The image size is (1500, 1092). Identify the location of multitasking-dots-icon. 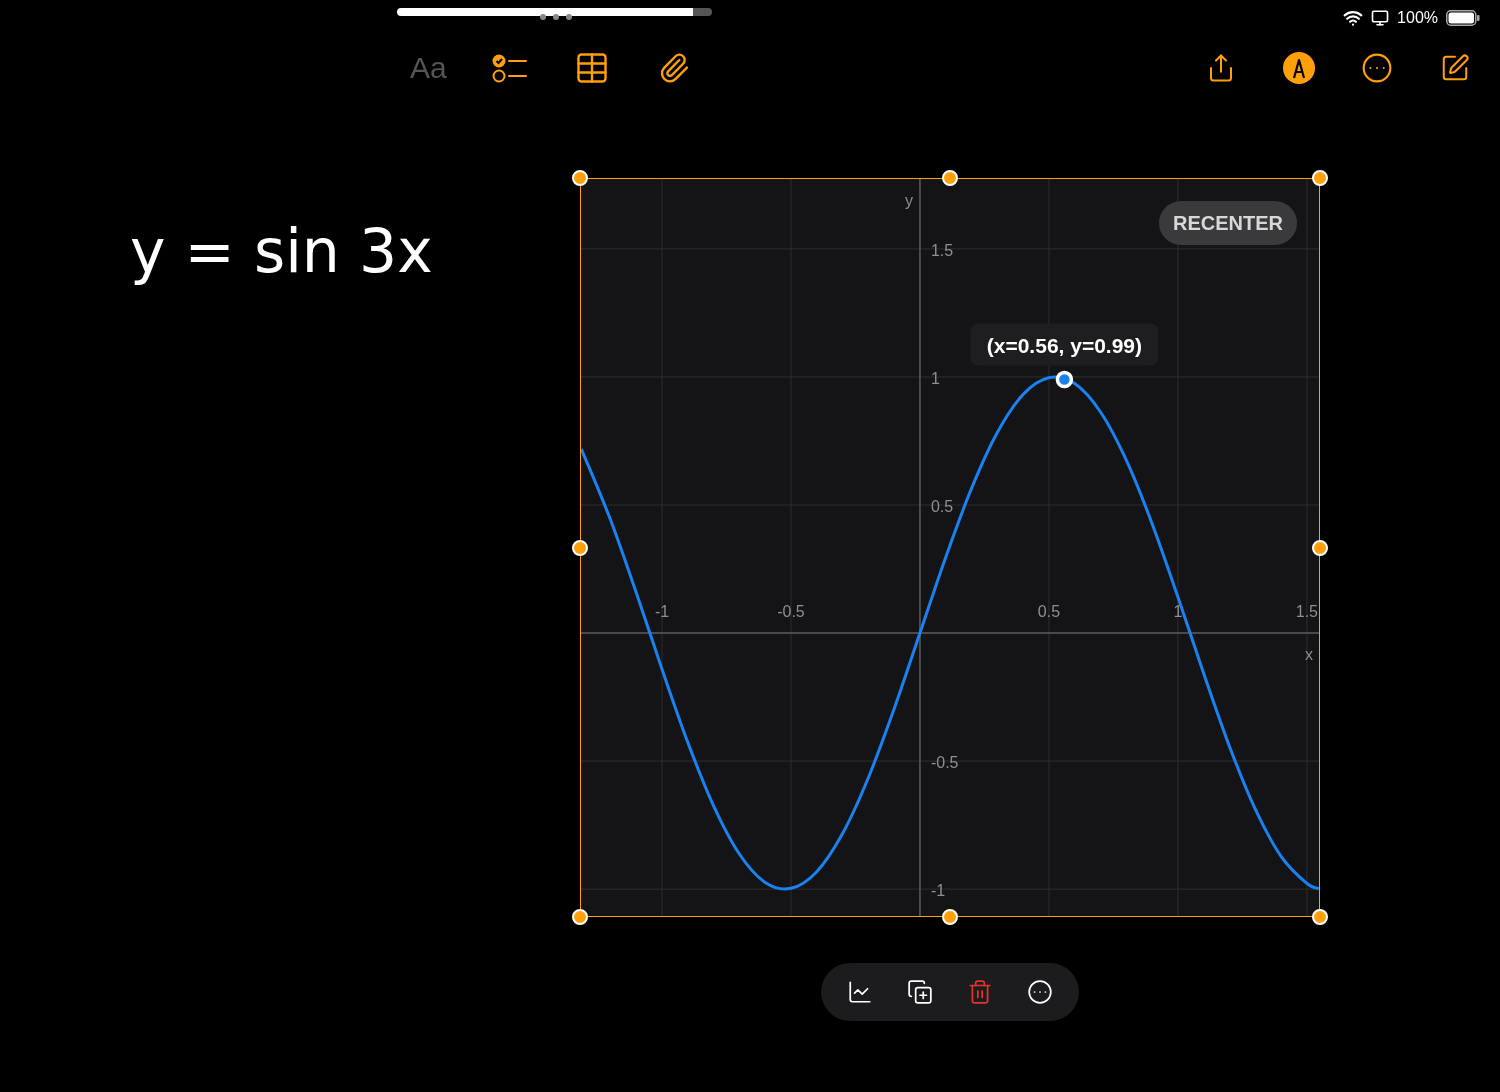
(556, 17).